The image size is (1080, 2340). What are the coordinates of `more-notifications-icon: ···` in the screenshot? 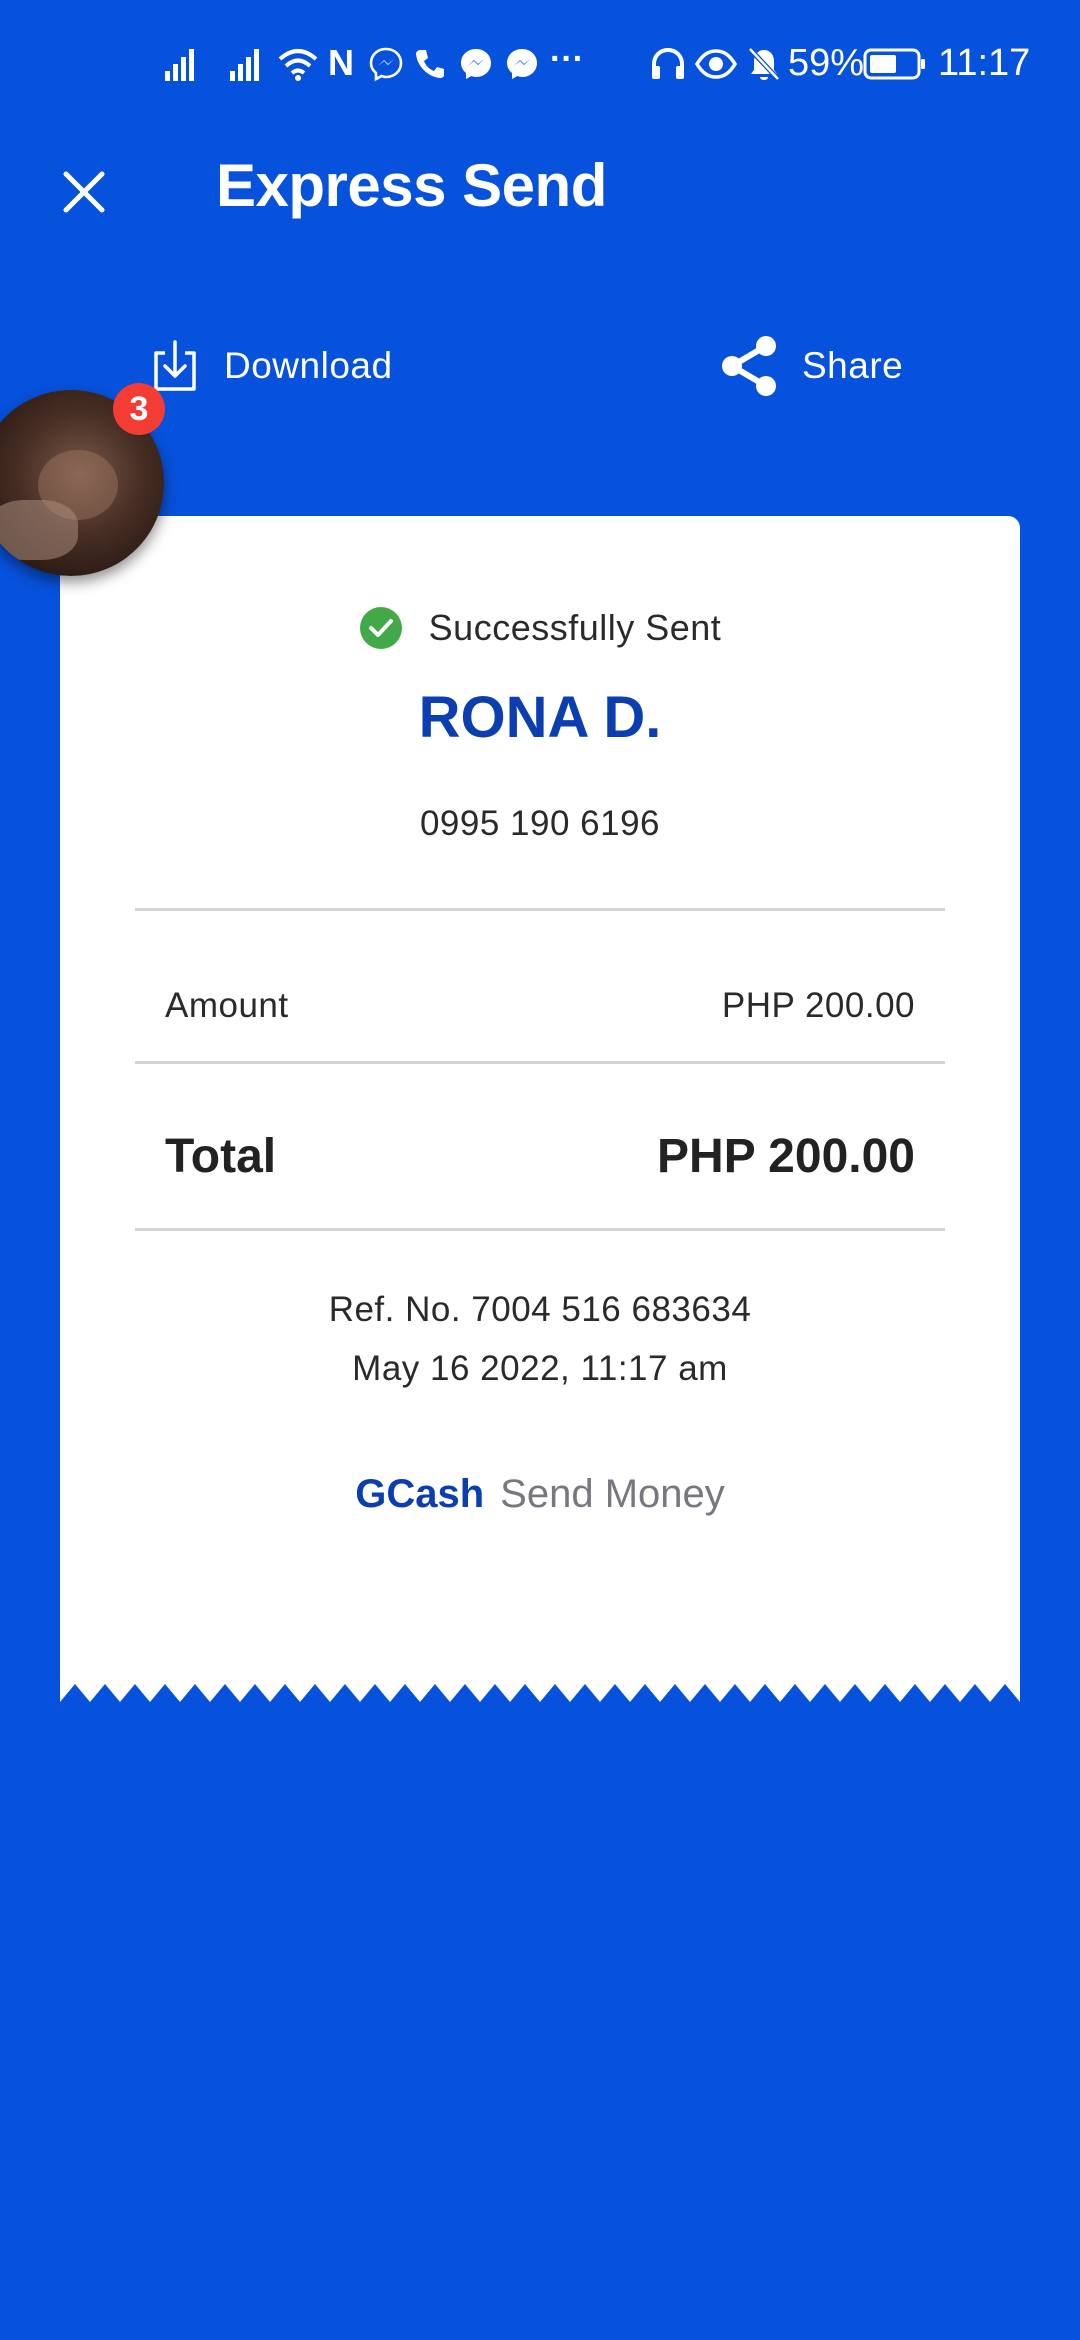 It's located at (567, 59).